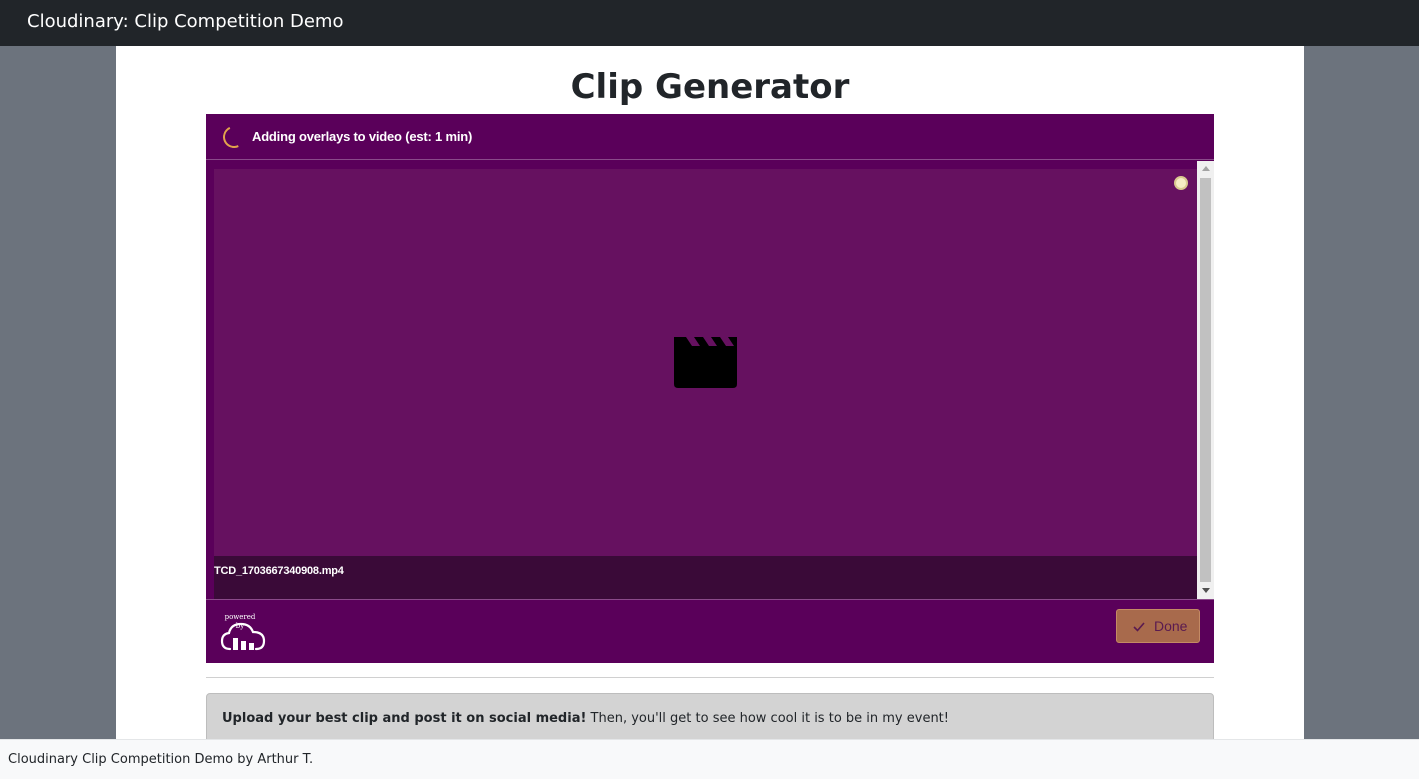 The image size is (1419, 779). Describe the element at coordinates (705, 577) in the screenshot. I see `file-info-bar: TCD_1703667340908.mp4` at that location.